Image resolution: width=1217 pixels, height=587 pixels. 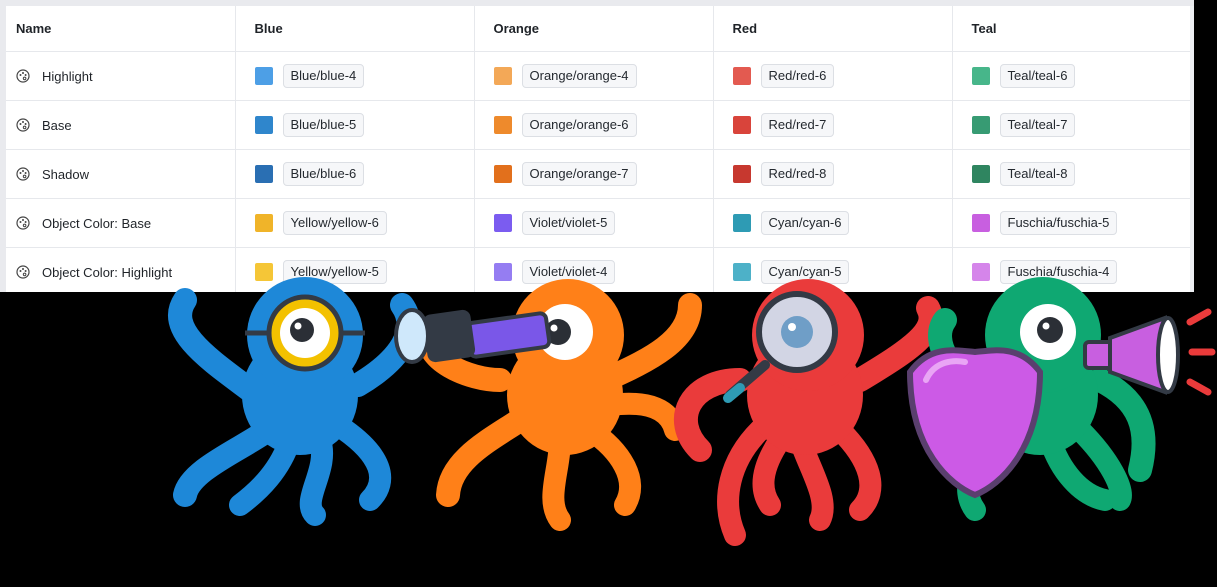 I want to click on blue-octopus-goggles, so click(x=294, y=401).